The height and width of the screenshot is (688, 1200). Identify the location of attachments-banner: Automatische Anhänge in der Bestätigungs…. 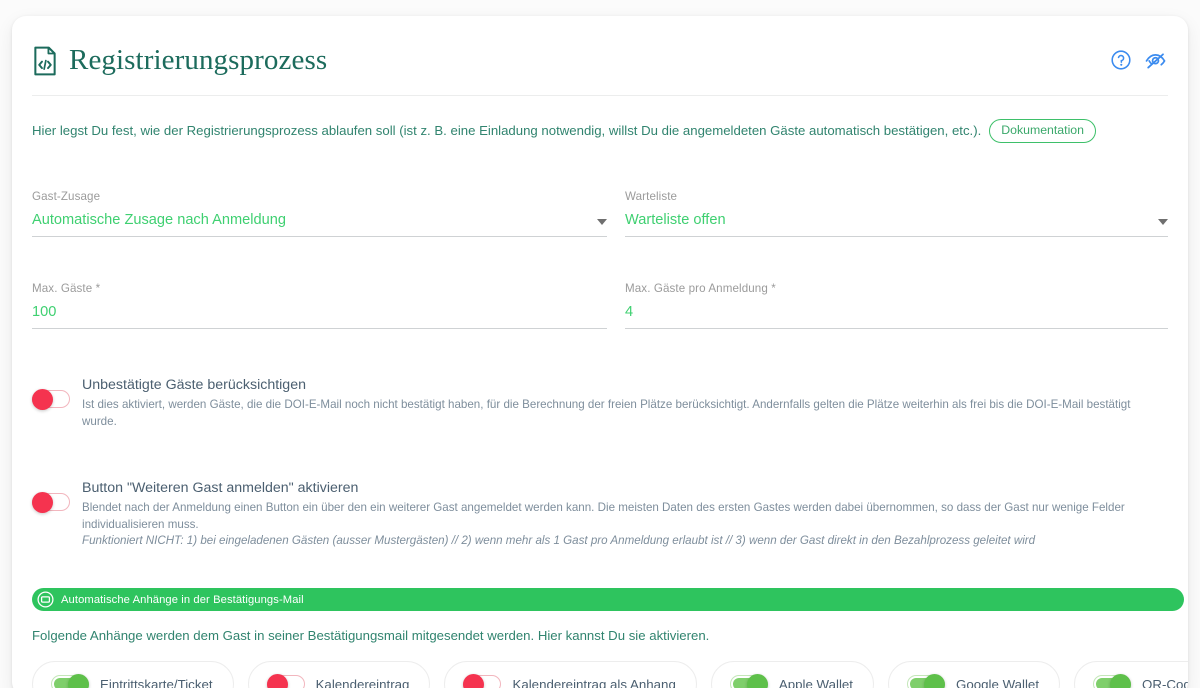
(608, 600).